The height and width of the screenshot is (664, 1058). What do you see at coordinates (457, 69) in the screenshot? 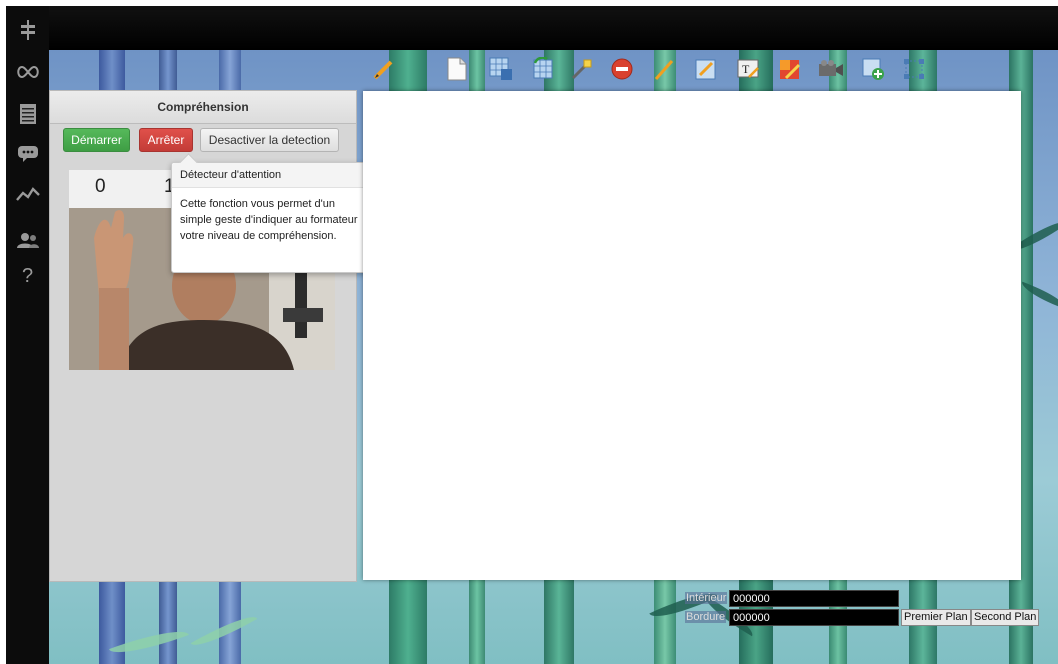
I see `page-icon` at bounding box center [457, 69].